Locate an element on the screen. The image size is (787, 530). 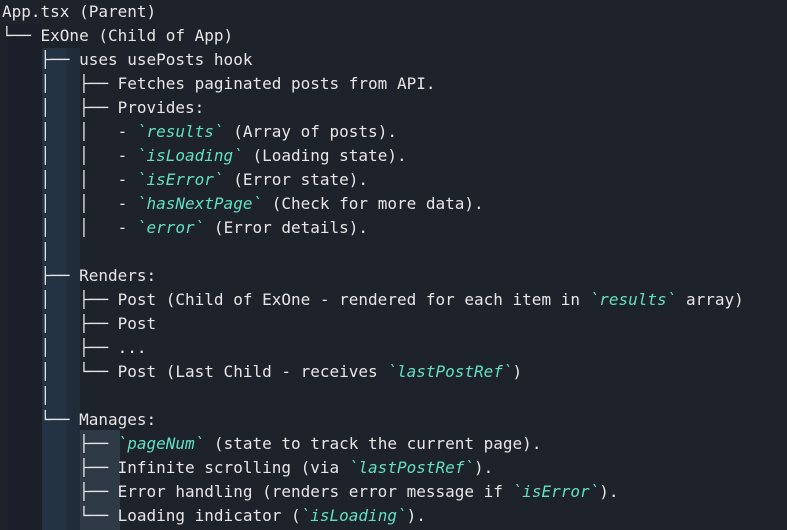
tree-text: │ ├── Provides: is located at coordinates (103, 107).